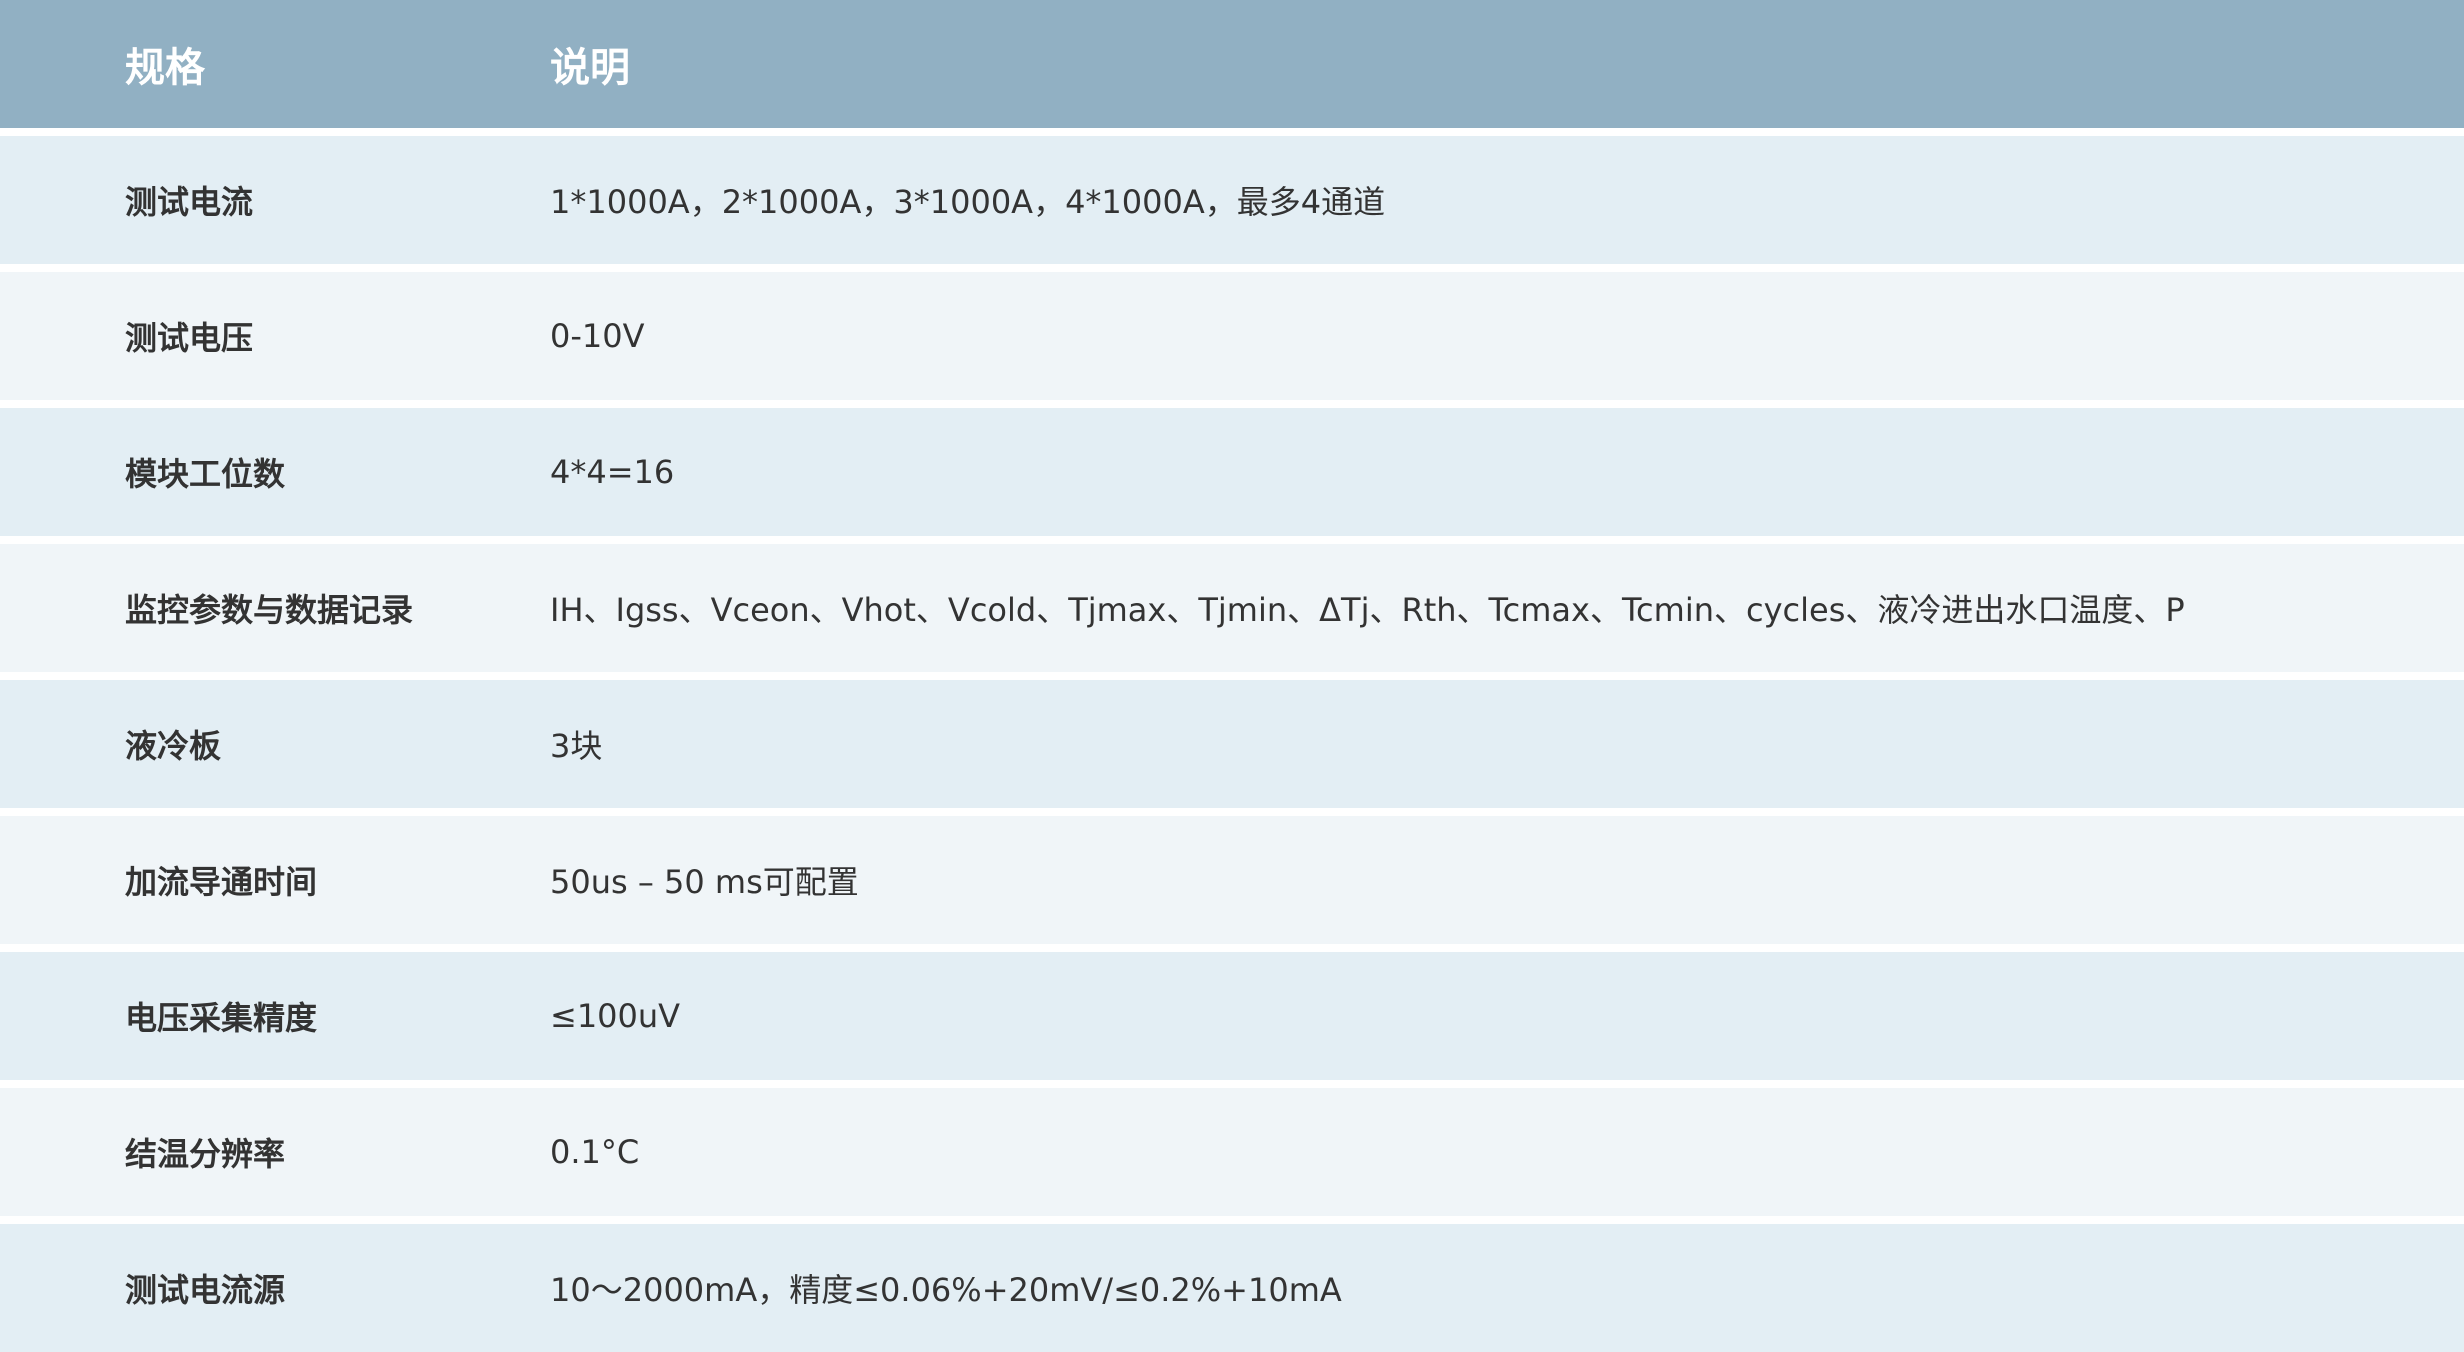  What do you see at coordinates (173, 746) in the screenshot?
I see `row-spec: 液冷板` at bounding box center [173, 746].